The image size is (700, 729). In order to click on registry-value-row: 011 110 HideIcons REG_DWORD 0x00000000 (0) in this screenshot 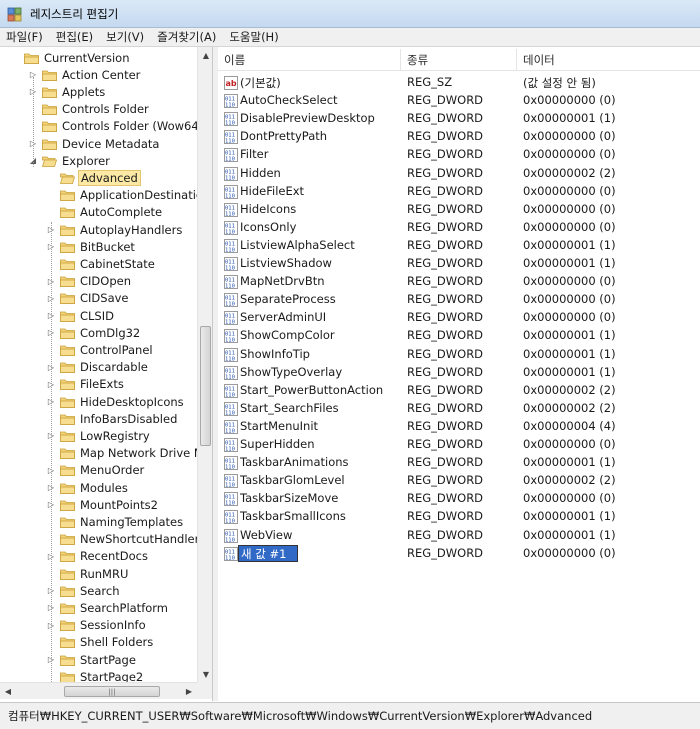, I will do `click(459, 210)`.